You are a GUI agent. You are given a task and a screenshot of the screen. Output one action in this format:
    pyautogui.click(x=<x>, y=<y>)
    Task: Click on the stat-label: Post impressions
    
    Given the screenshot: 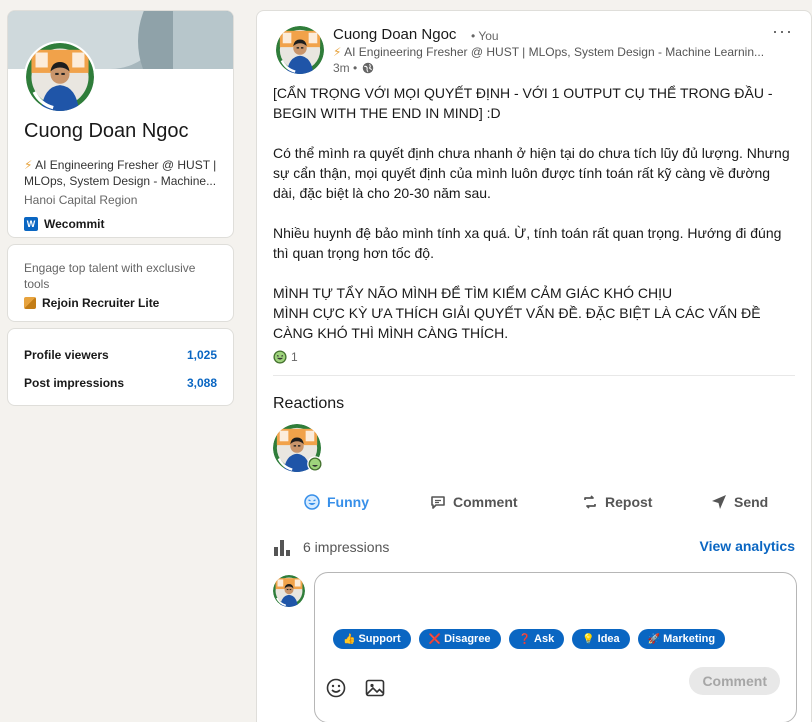 What is the action you would take?
    pyautogui.click(x=74, y=383)
    